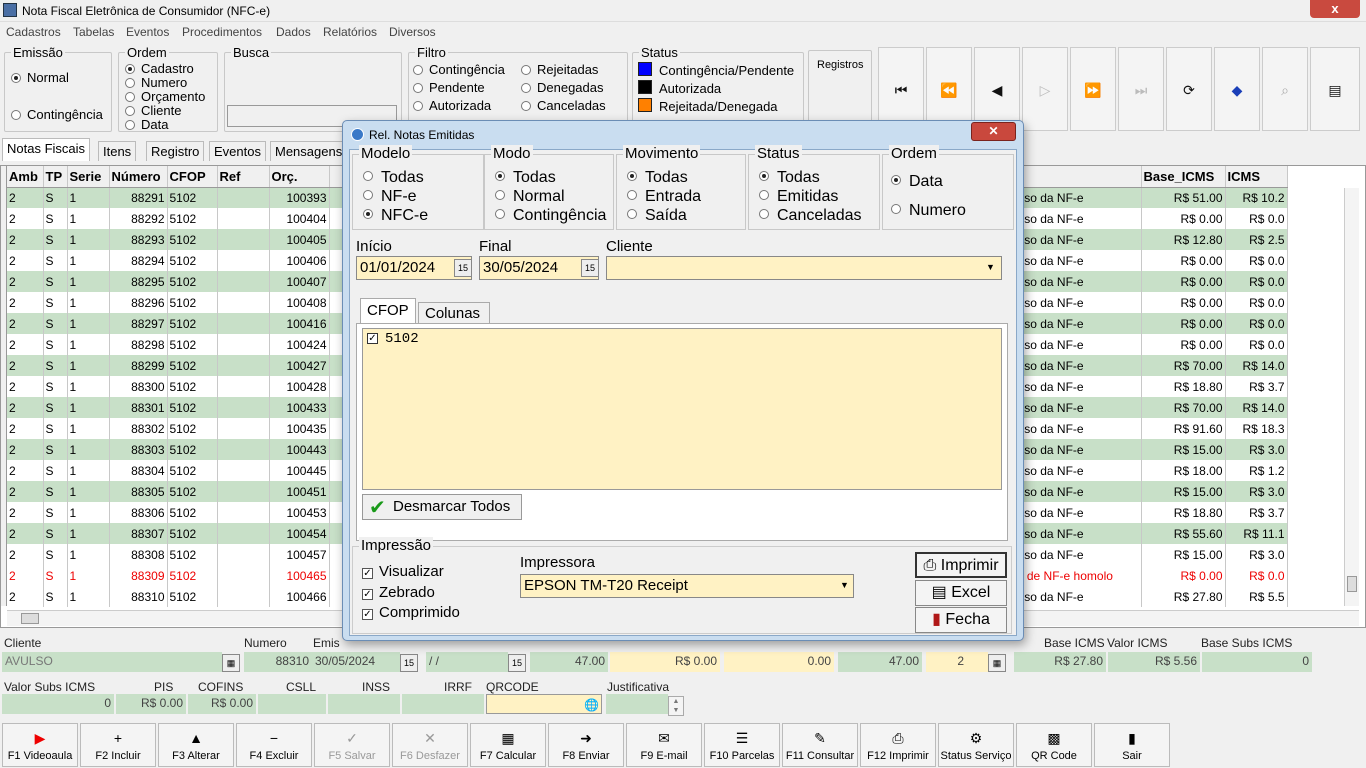 The image size is (1366, 768). I want to click on cliente-dropdown-chevron-icon: ▼, so click(990, 267).